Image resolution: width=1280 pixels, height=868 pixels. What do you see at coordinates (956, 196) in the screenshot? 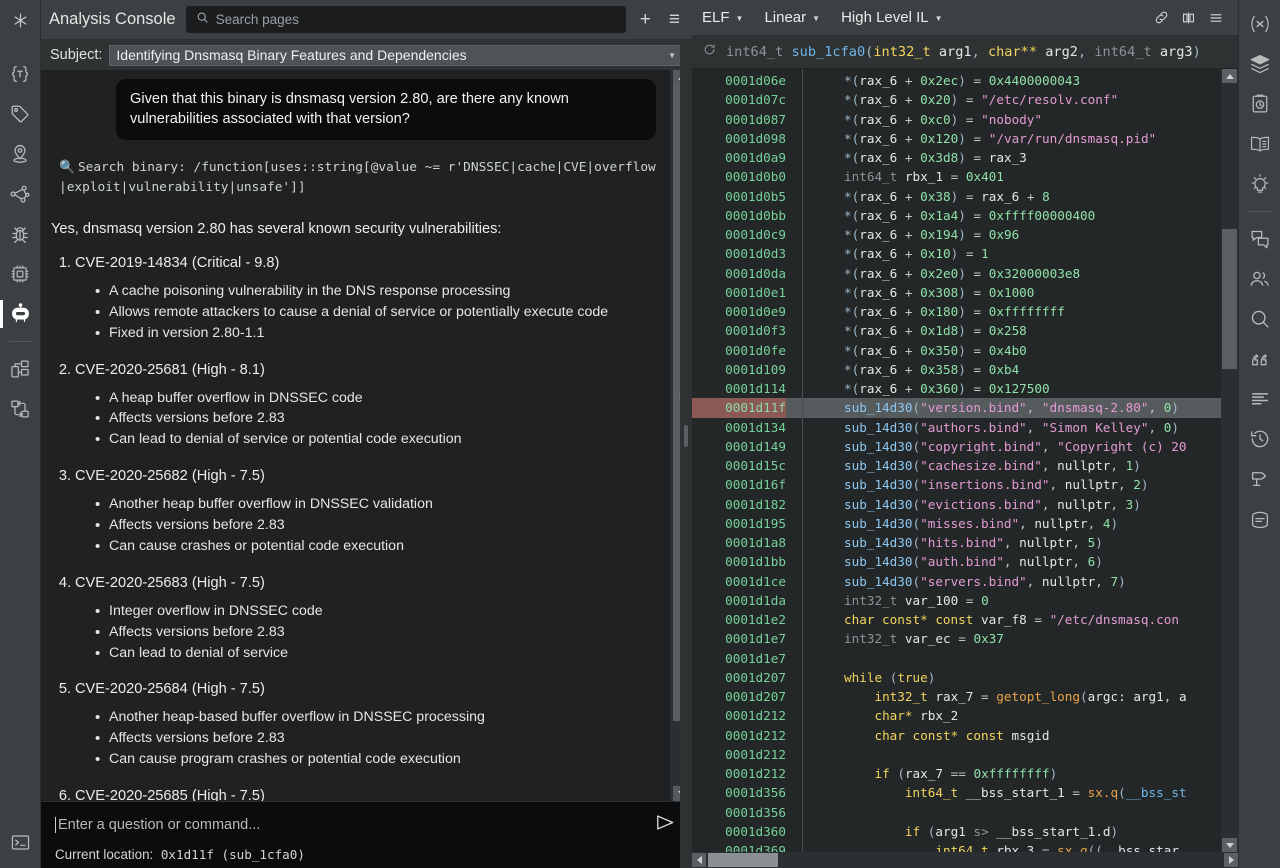
I see `code-line: 0001d0b5 *(rax_6 + 0x38) = rax_6 + 8` at bounding box center [956, 196].